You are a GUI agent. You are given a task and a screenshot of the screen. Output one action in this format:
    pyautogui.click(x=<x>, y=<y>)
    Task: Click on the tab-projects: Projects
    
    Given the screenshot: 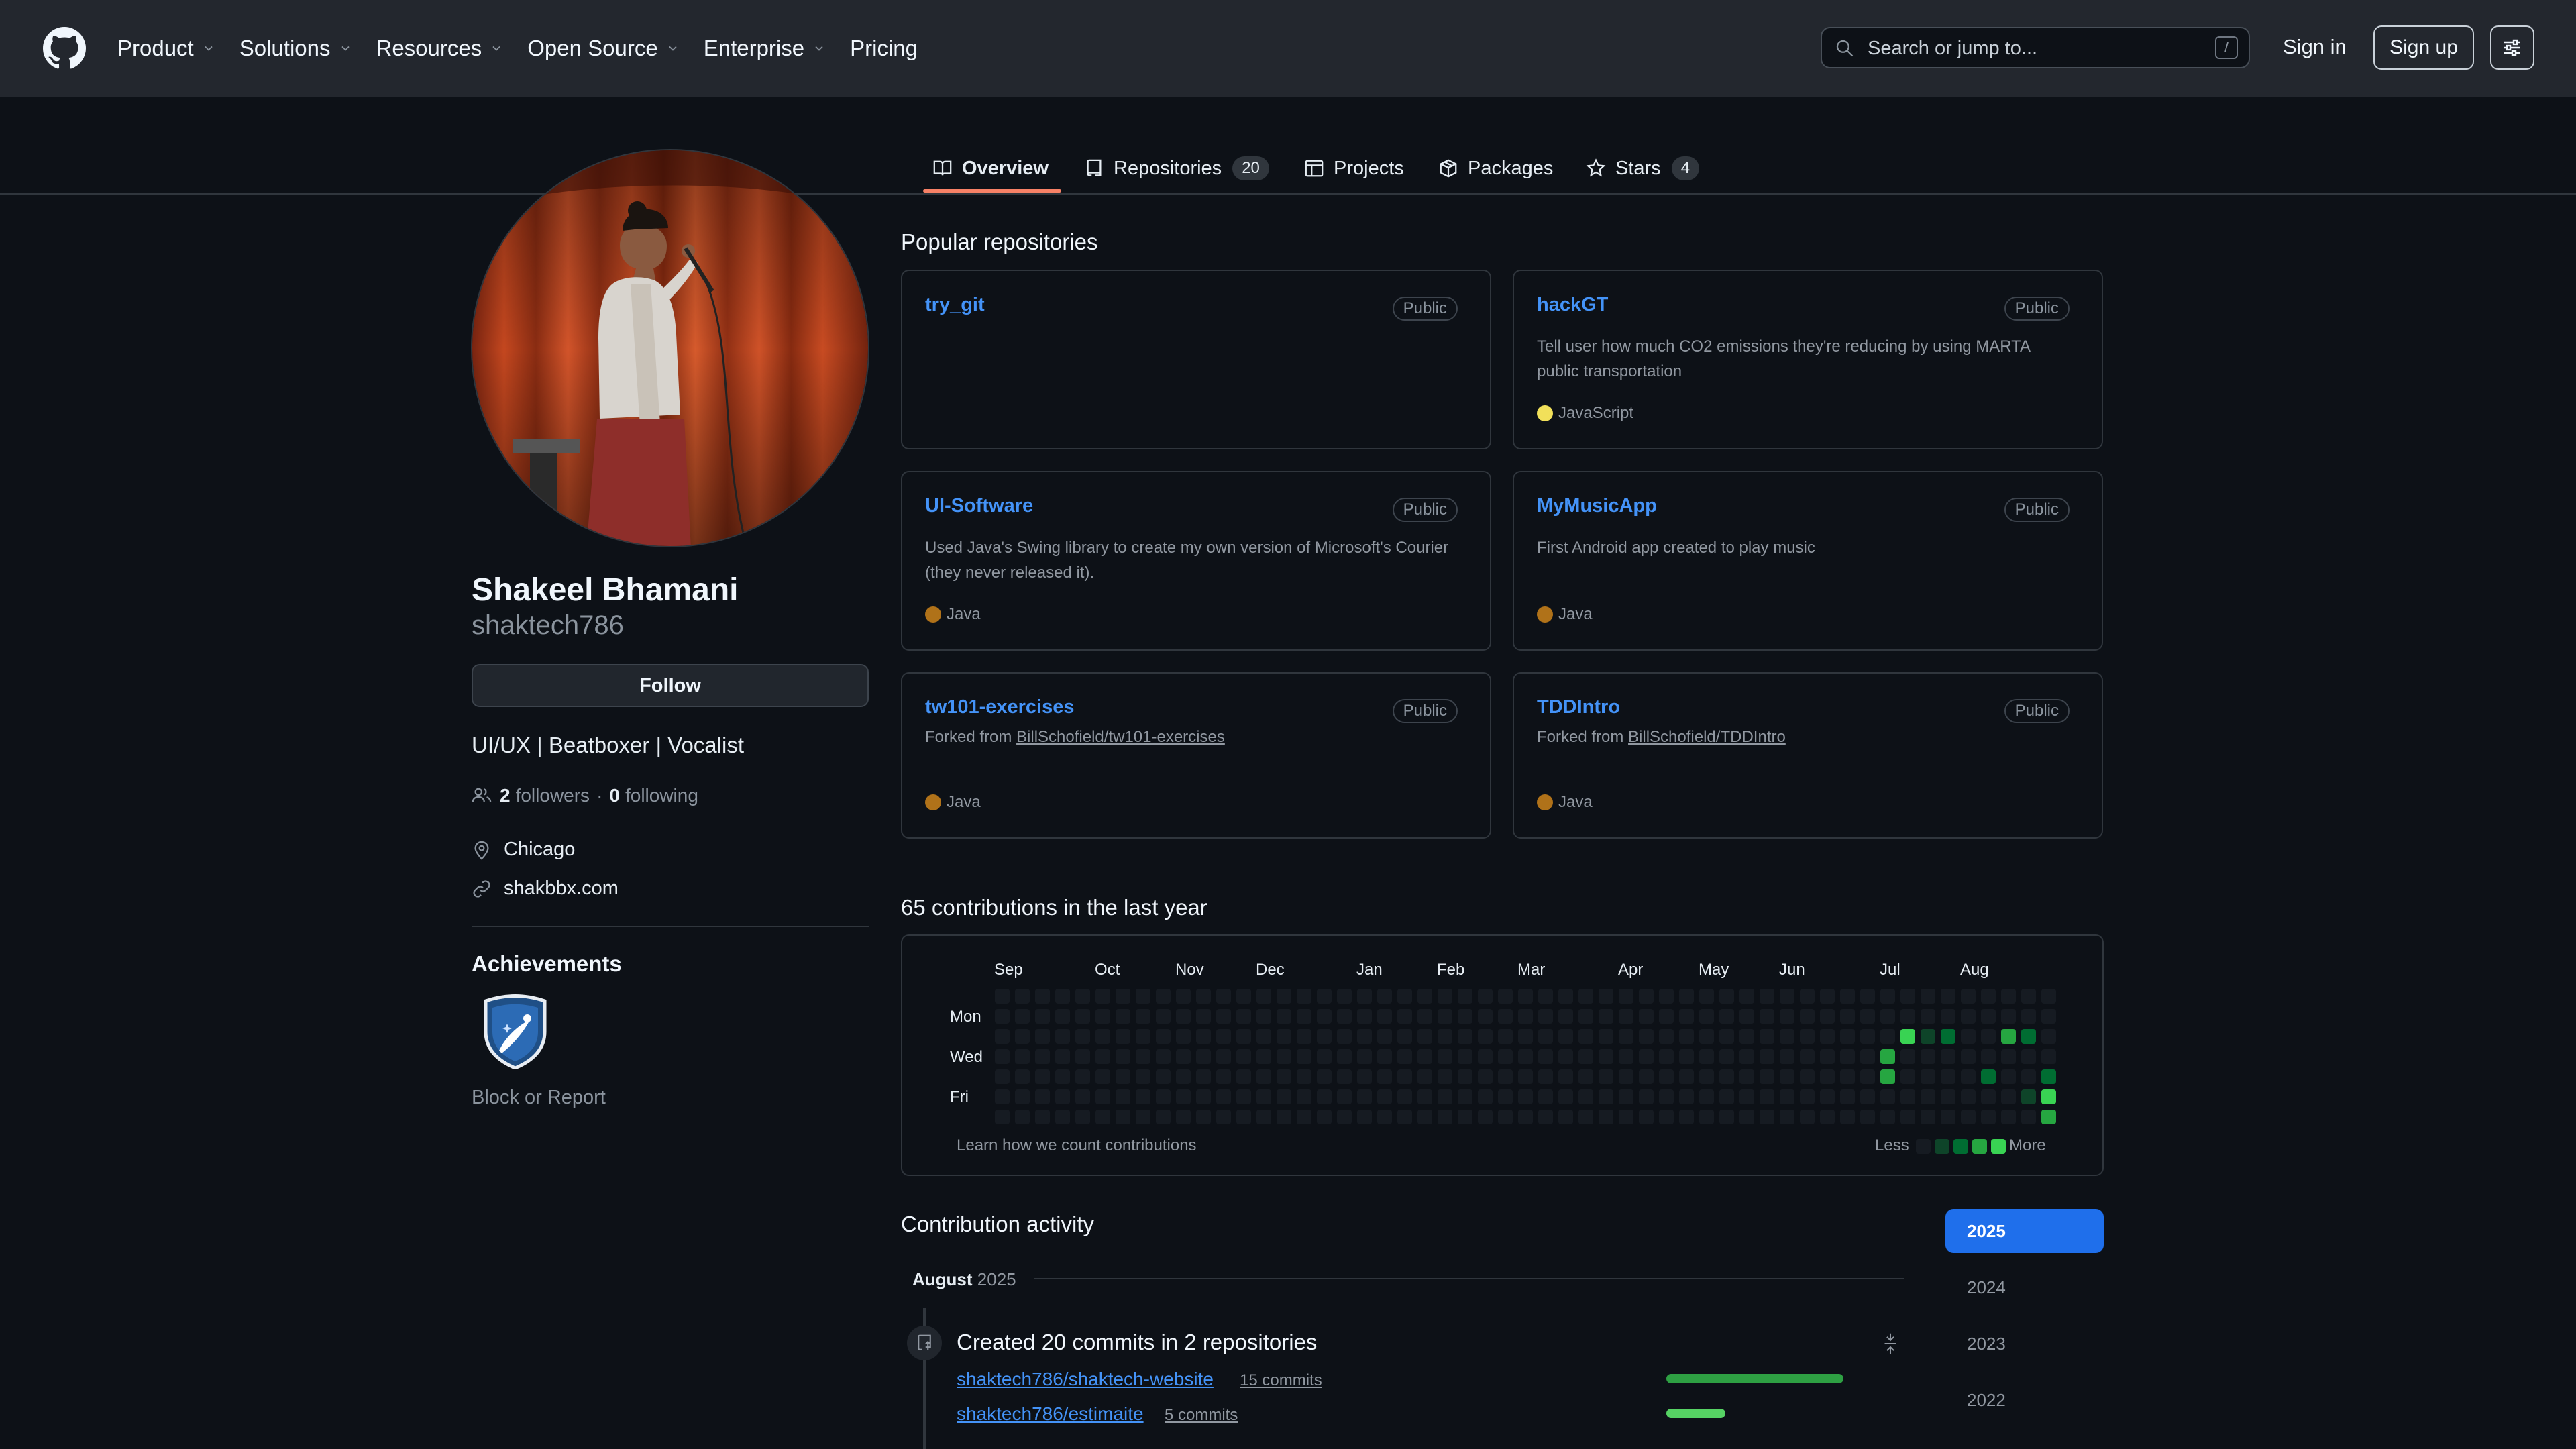 What is the action you would take?
    pyautogui.click(x=1354, y=168)
    